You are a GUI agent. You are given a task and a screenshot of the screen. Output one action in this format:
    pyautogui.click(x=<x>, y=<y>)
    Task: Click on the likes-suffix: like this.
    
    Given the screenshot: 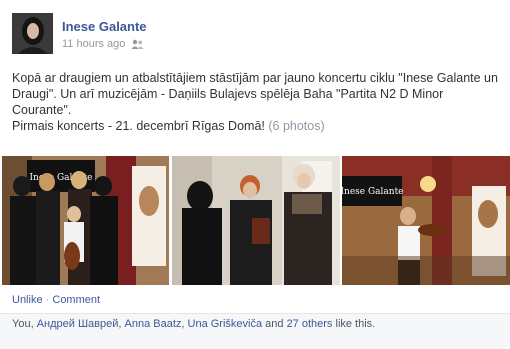 What is the action you would take?
    pyautogui.click(x=354, y=324)
    